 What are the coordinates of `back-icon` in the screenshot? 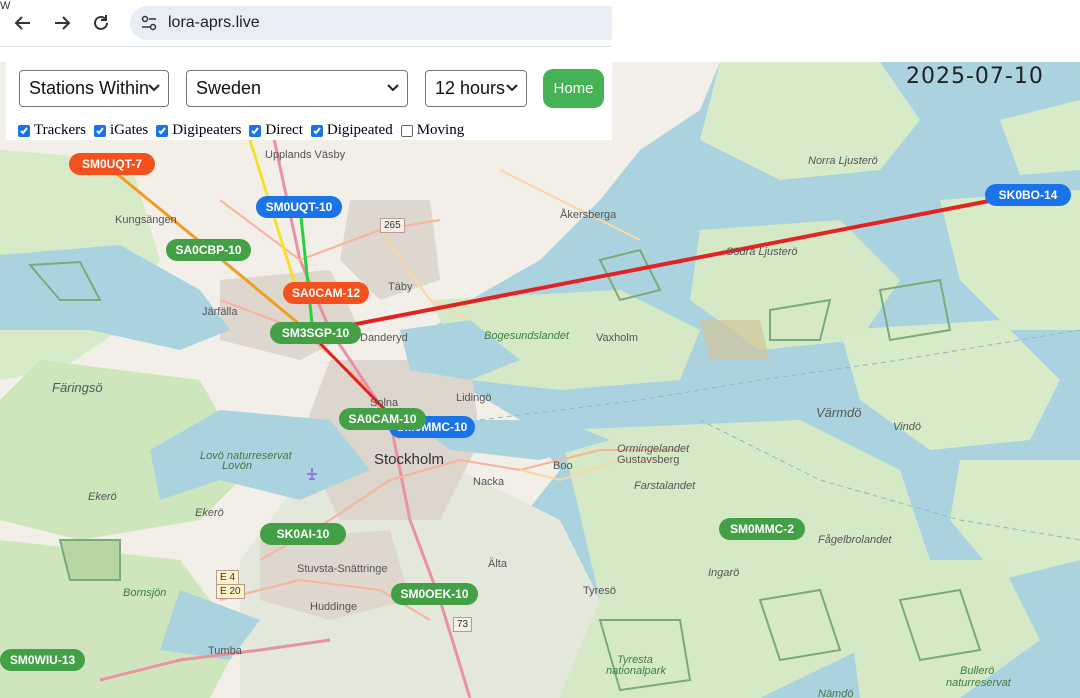 It's located at (23, 23).